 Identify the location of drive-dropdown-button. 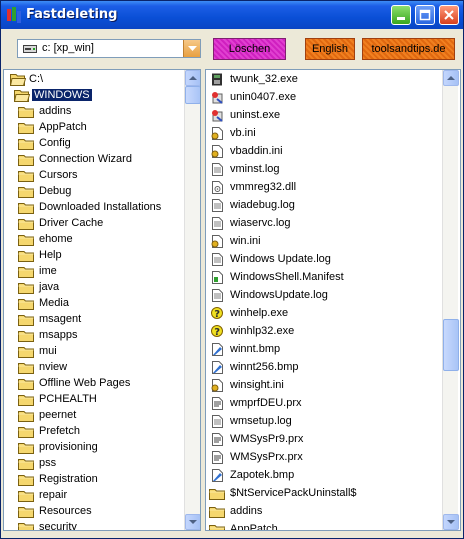
(191, 48).